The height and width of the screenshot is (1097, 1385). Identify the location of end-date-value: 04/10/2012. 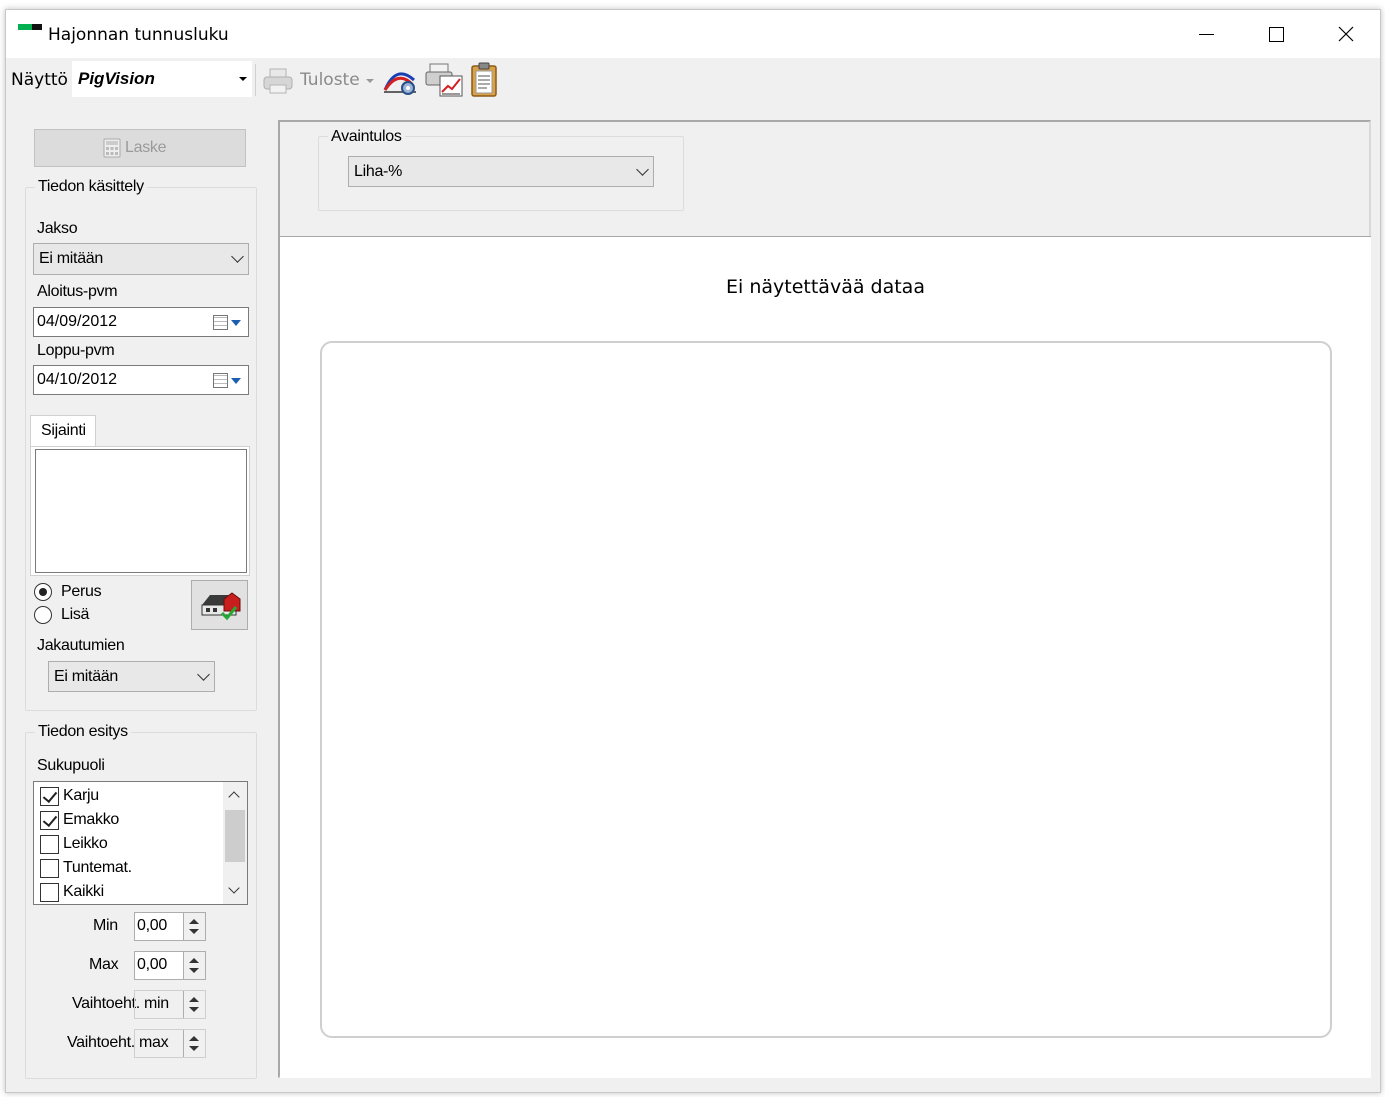
(77, 379).